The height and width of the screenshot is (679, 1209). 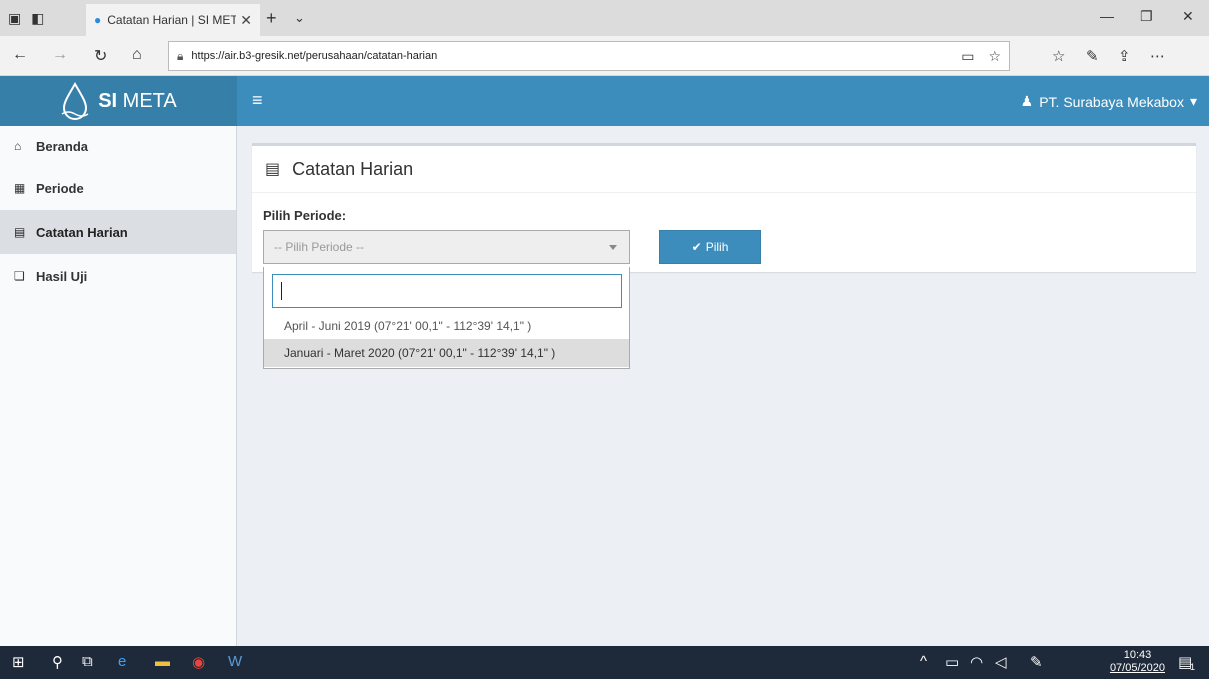 I want to click on clock: 10:43 07/05/2020, so click(x=1137, y=662).